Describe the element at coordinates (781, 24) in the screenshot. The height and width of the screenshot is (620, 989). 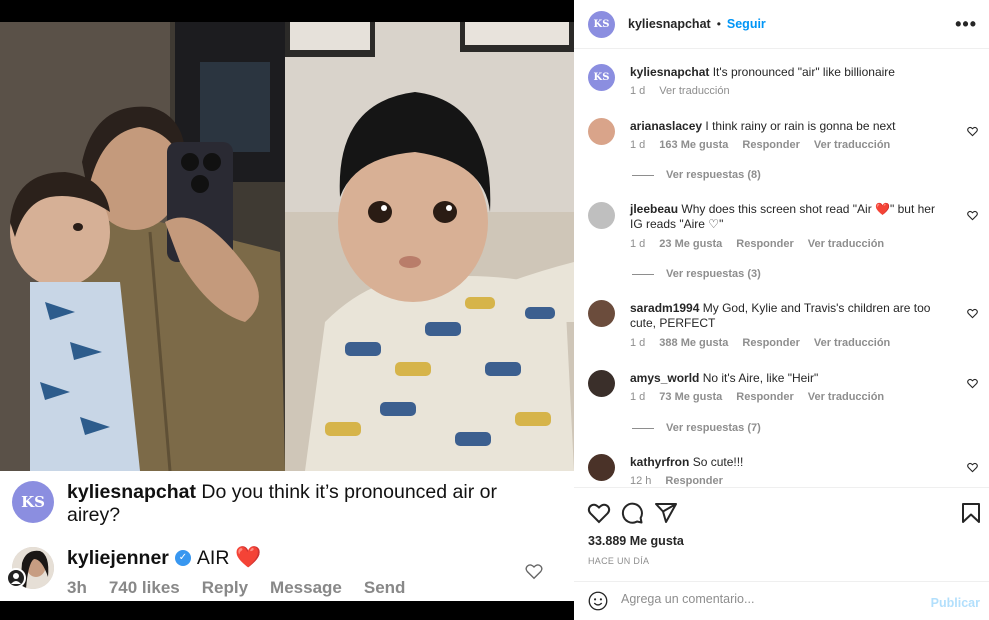
I see `post-header: KS kyliesnapchat • Seguir •••` at that location.